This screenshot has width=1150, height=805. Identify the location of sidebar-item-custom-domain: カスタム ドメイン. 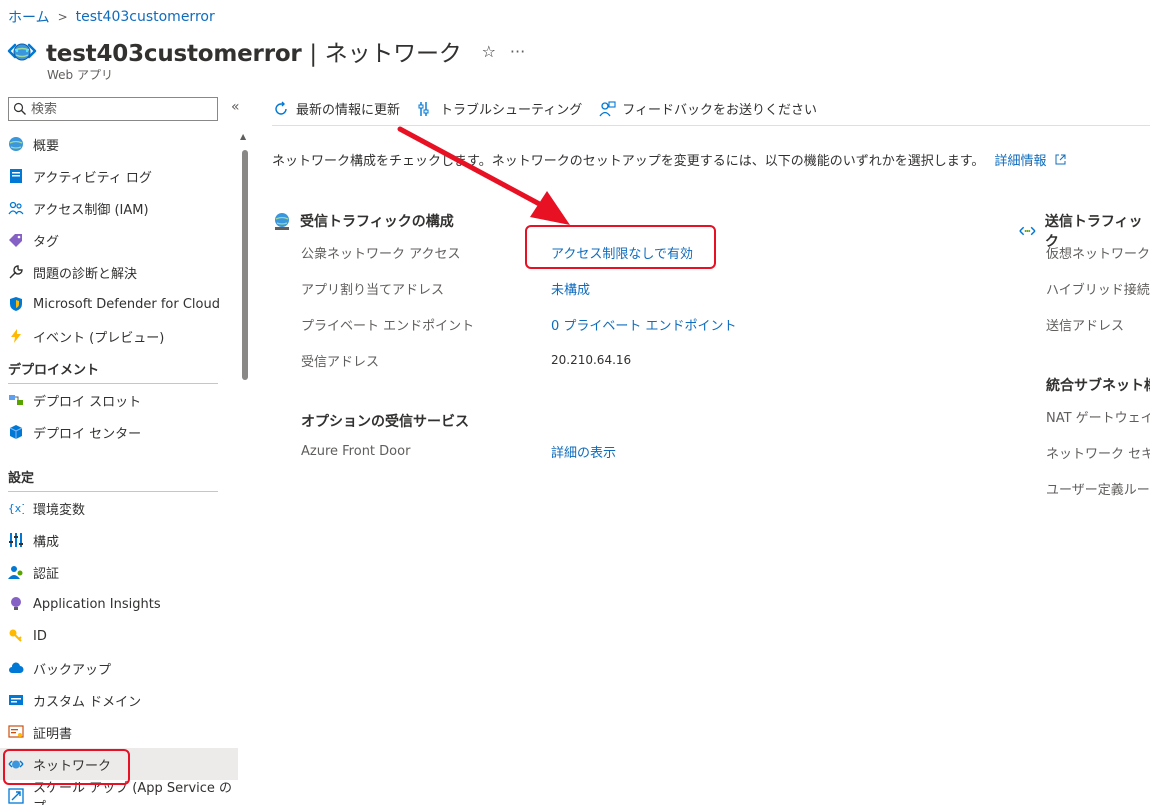
(119, 700).